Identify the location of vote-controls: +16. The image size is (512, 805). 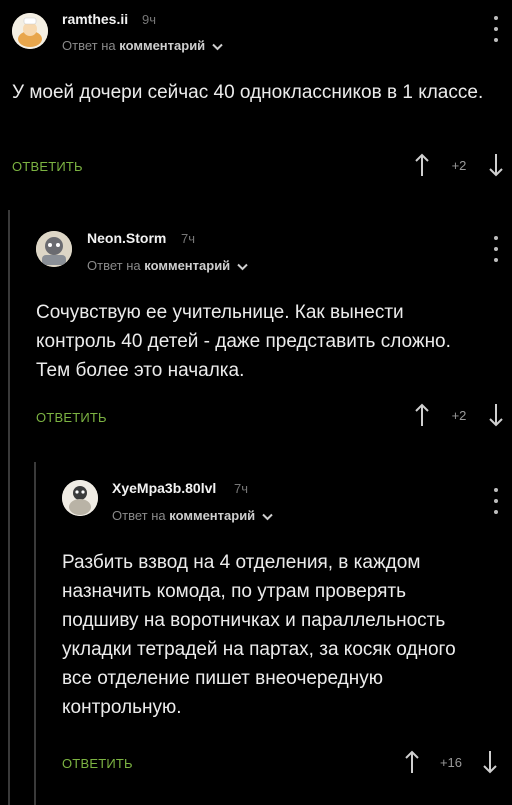
(451, 762).